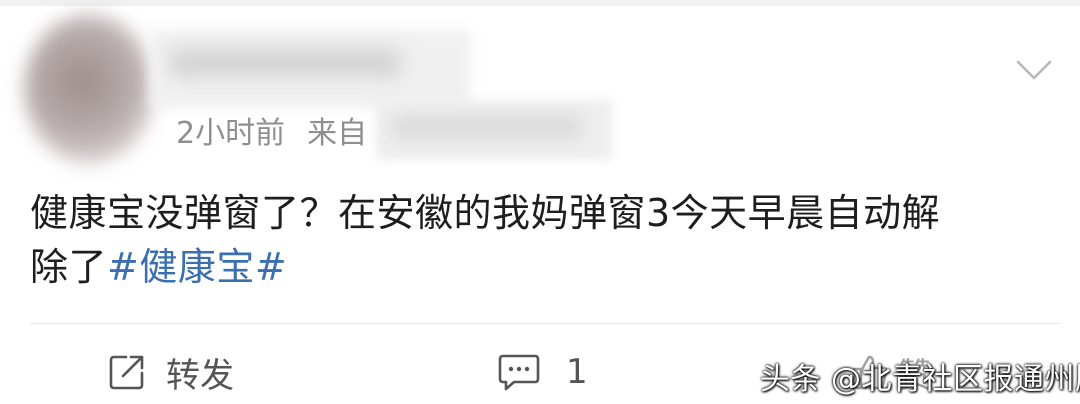 The image size is (1080, 404). I want to click on repost-icon, so click(126, 372).